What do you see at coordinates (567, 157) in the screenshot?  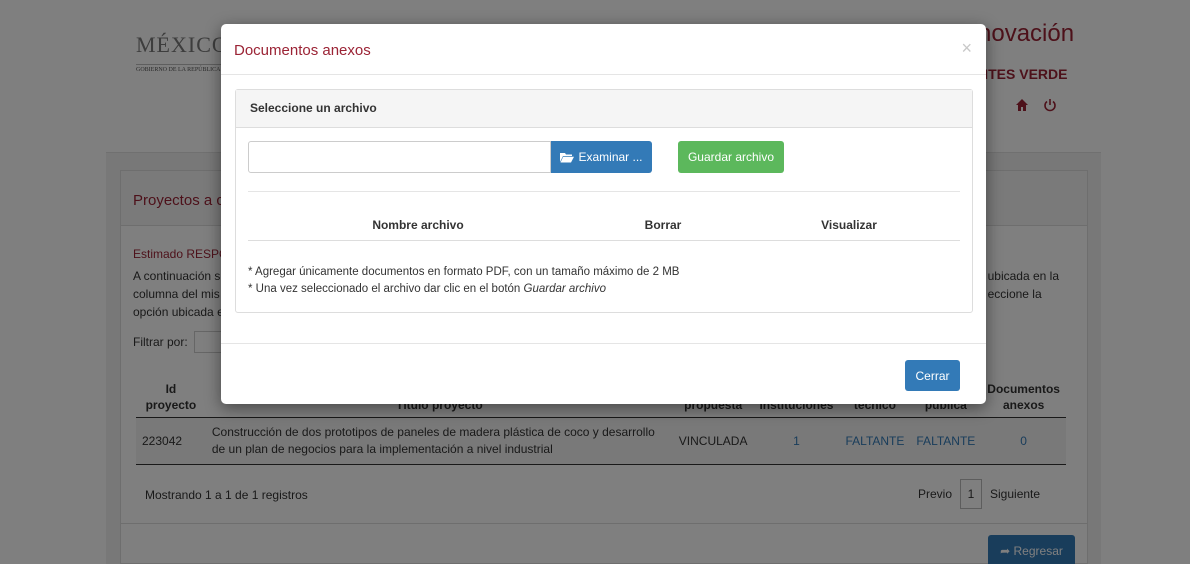 I see `folder-open-icon` at bounding box center [567, 157].